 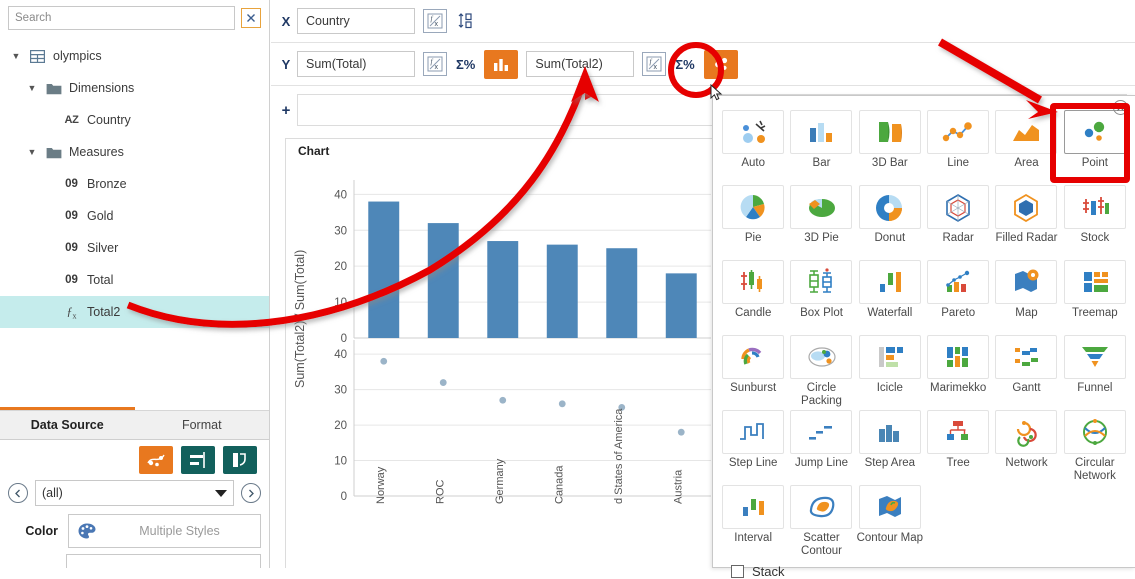 I want to click on chart-type-label: Treemap, so click(x=1095, y=313).